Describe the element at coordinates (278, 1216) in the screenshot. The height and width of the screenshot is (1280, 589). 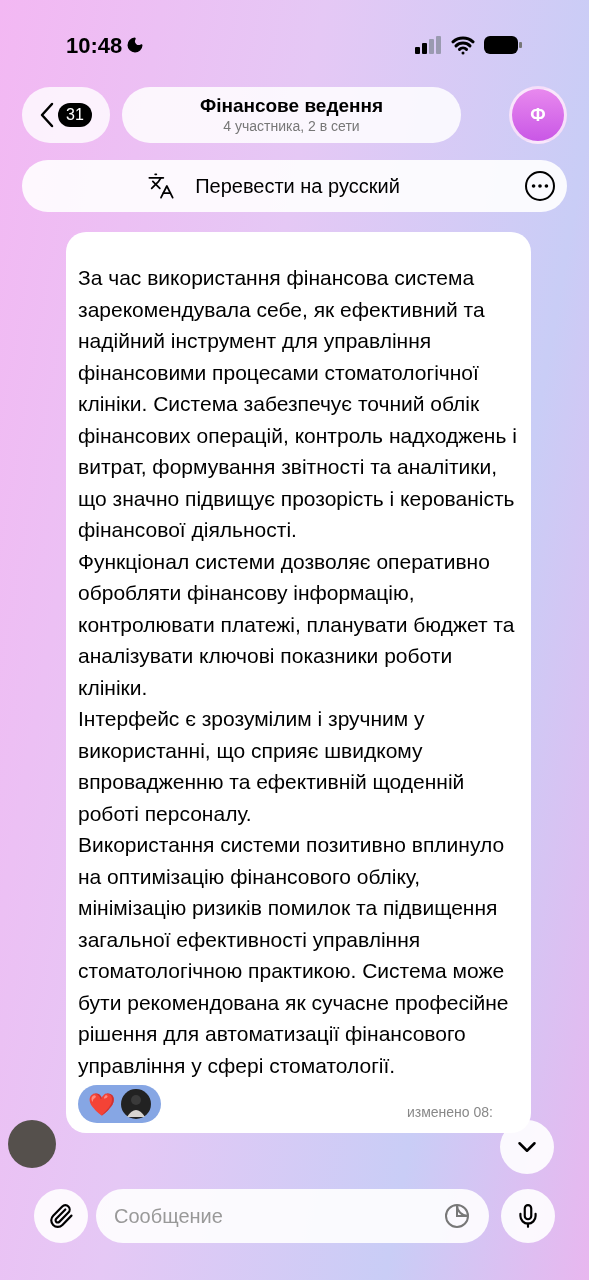
I see `message-input: Сообщение` at that location.